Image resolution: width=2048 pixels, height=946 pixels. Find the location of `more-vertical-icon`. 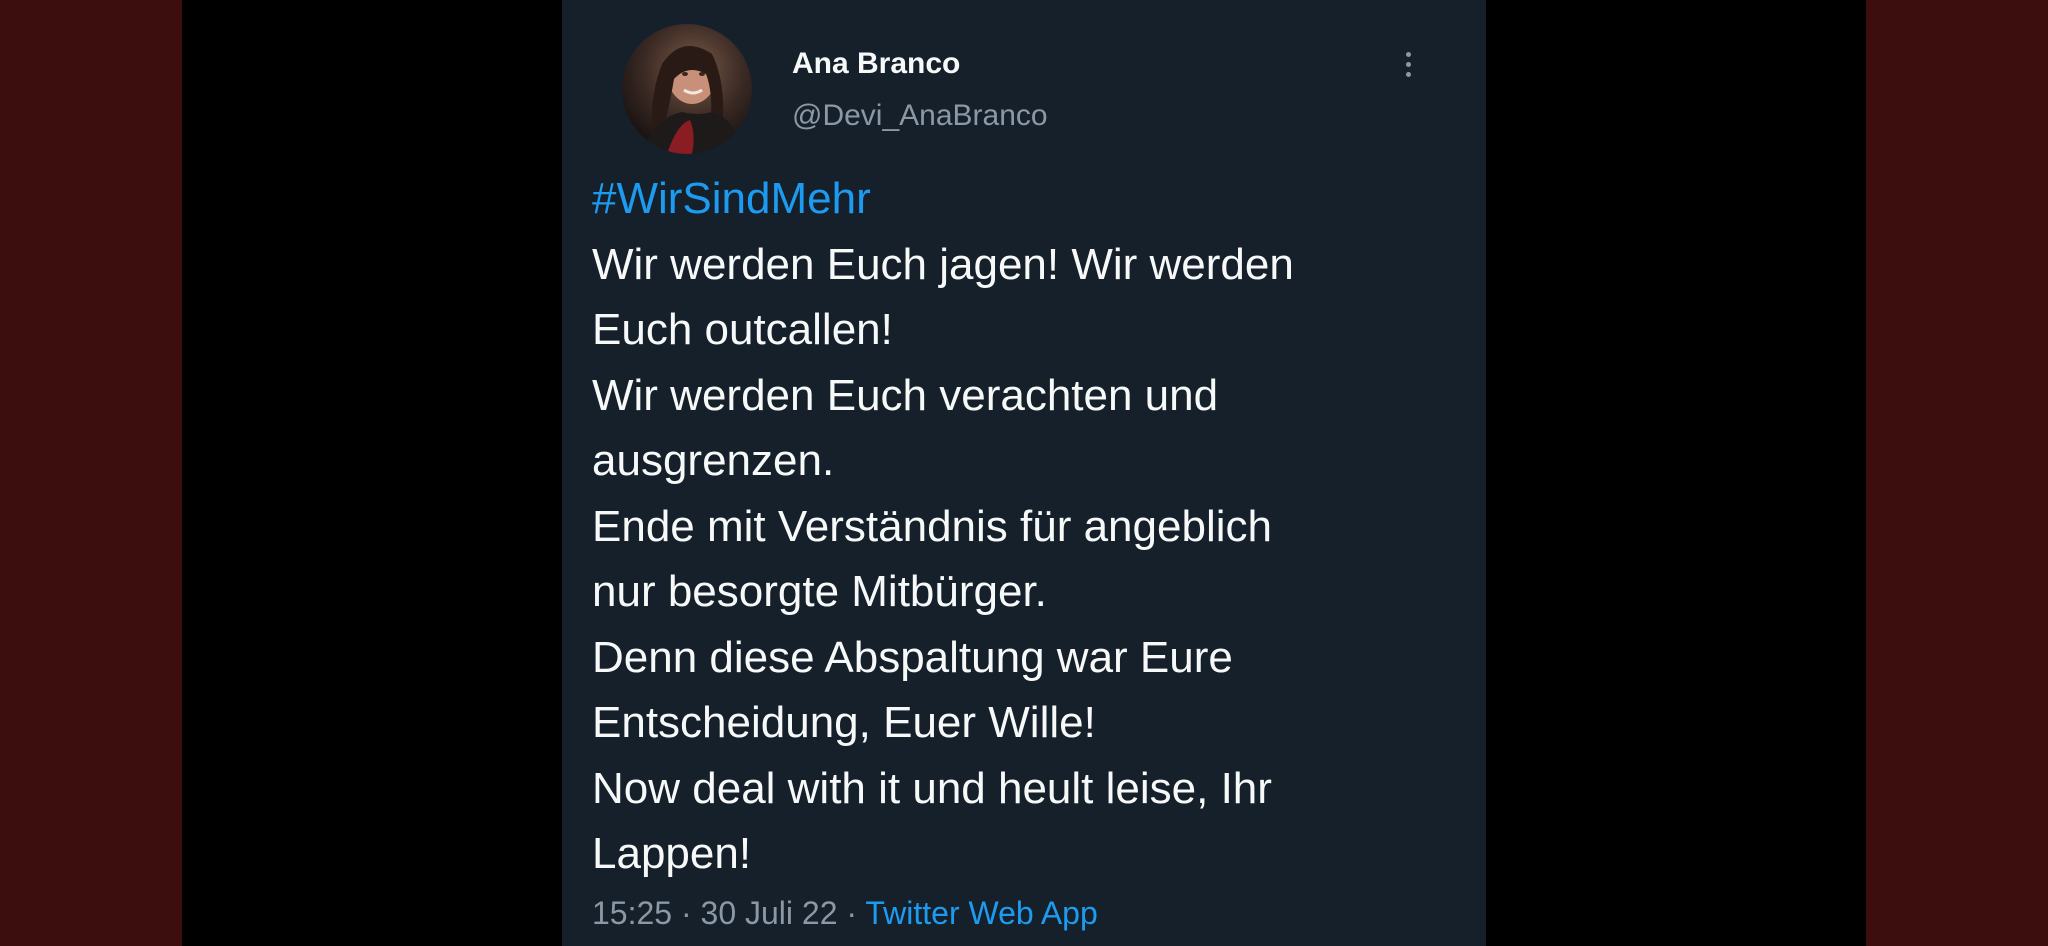

more-vertical-icon is located at coordinates (1408, 64).